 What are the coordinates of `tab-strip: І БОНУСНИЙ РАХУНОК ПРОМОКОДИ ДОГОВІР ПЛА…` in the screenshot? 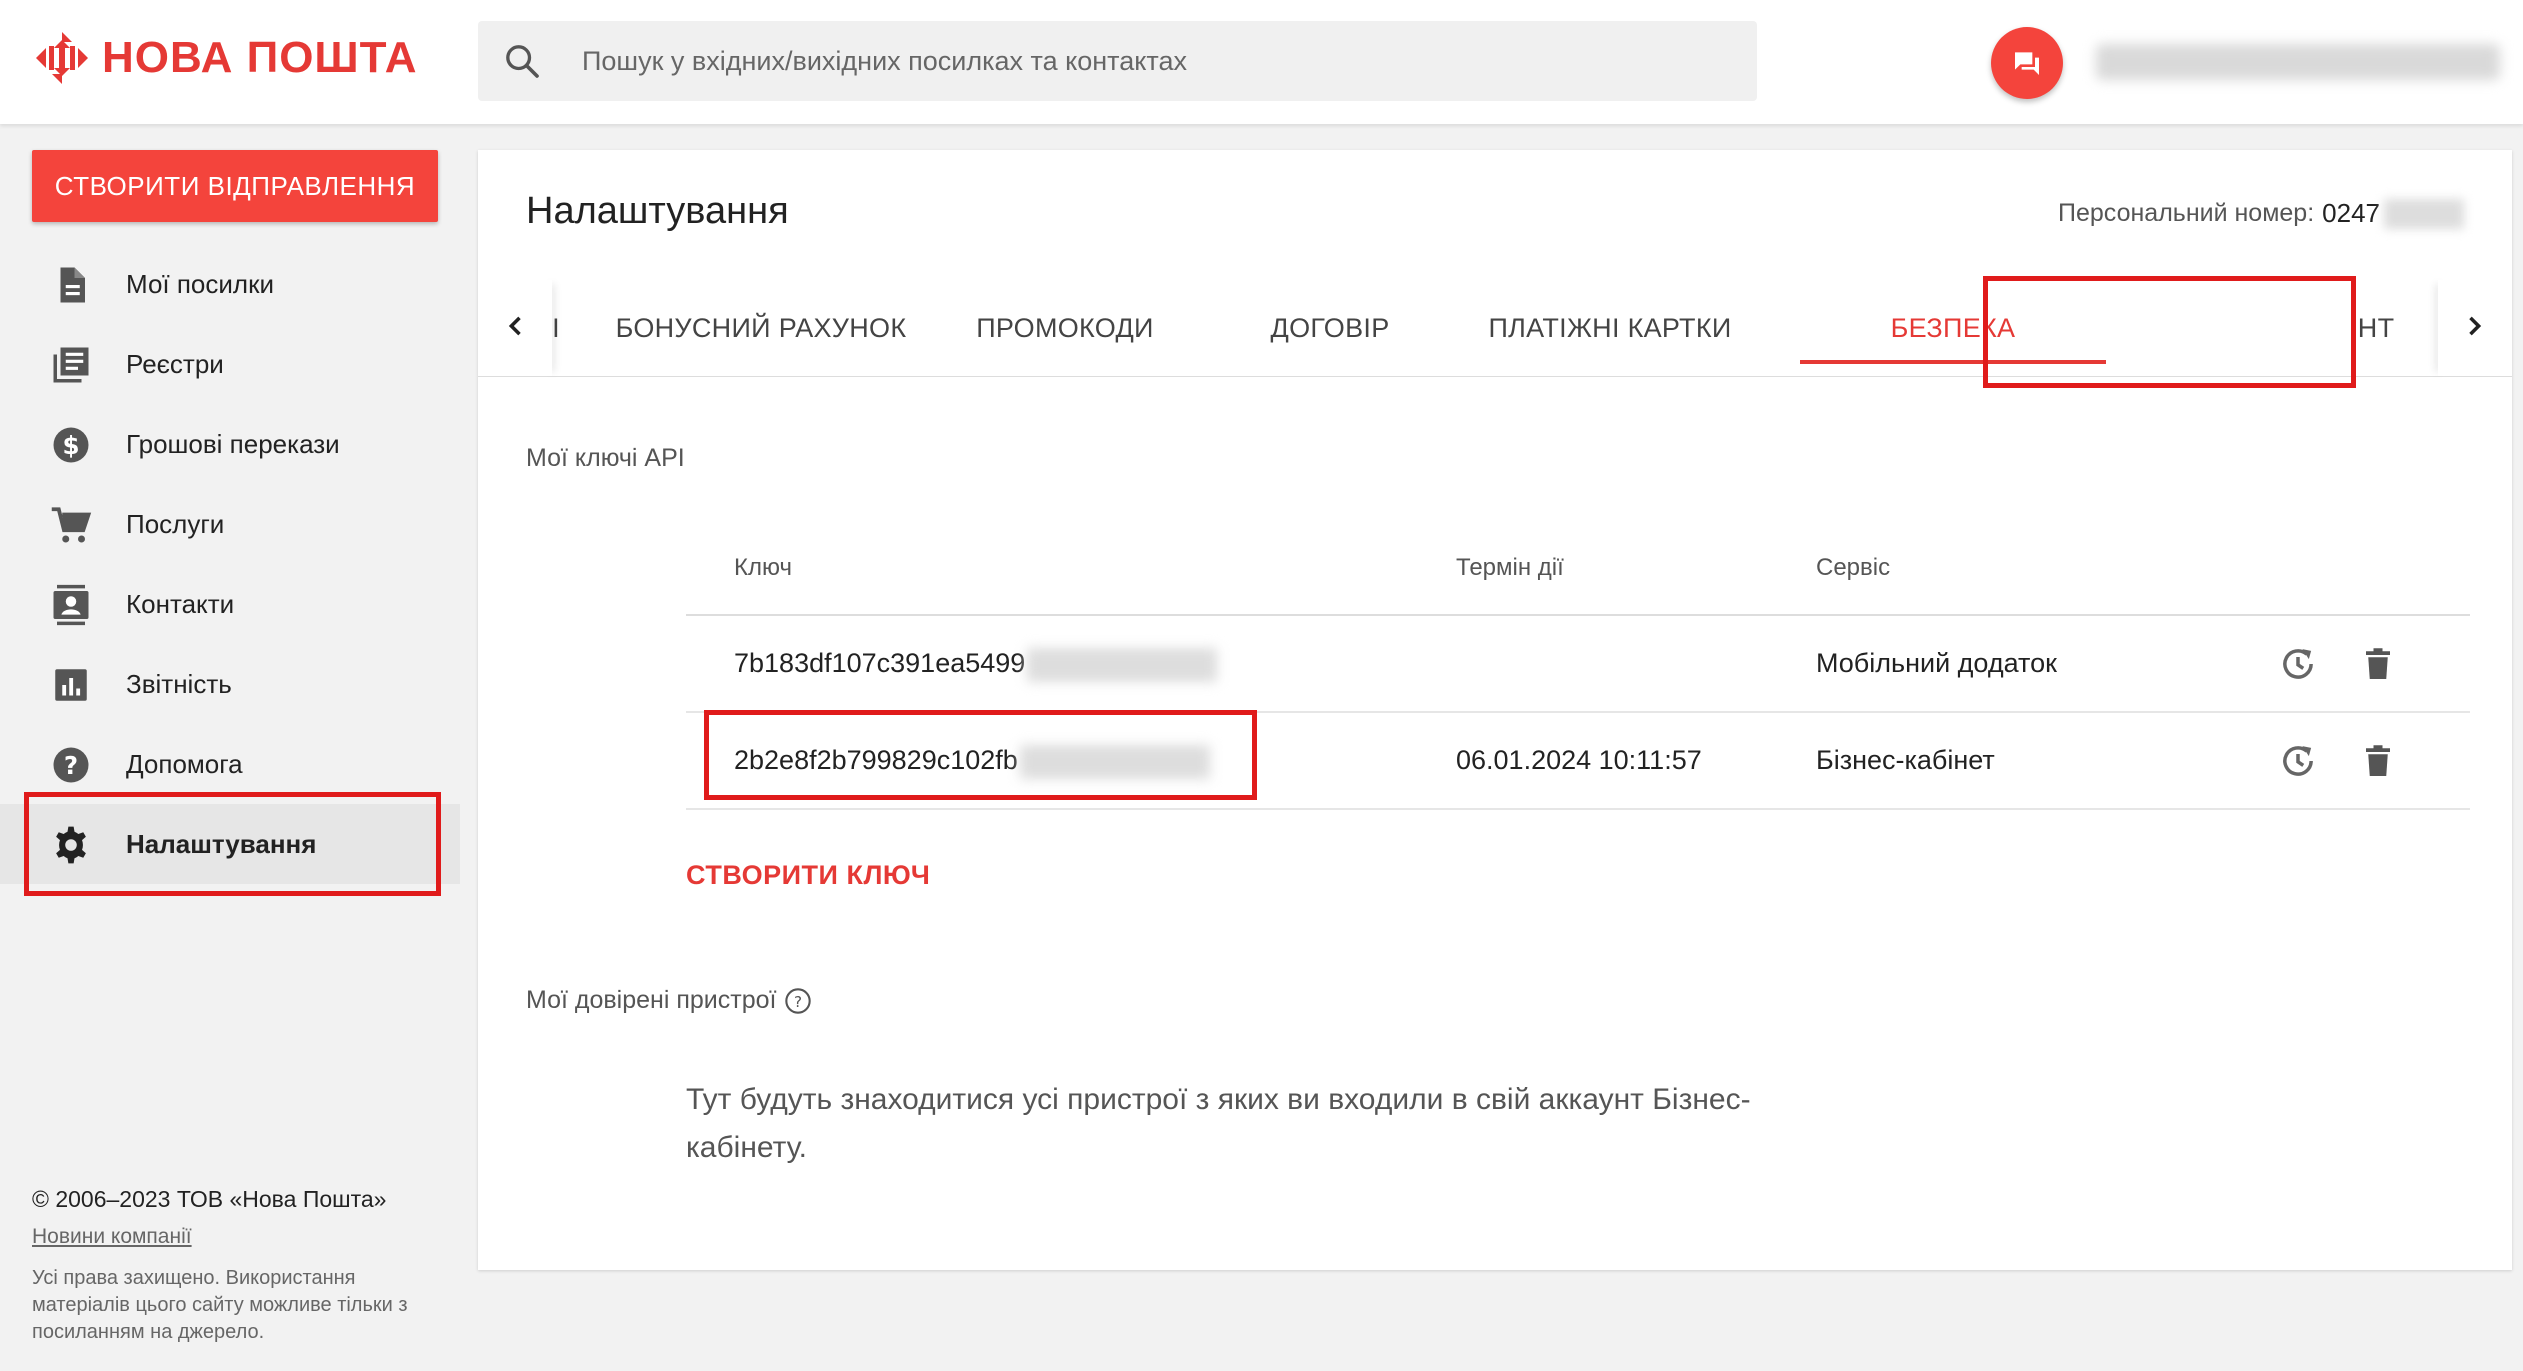 It's located at (1495, 328).